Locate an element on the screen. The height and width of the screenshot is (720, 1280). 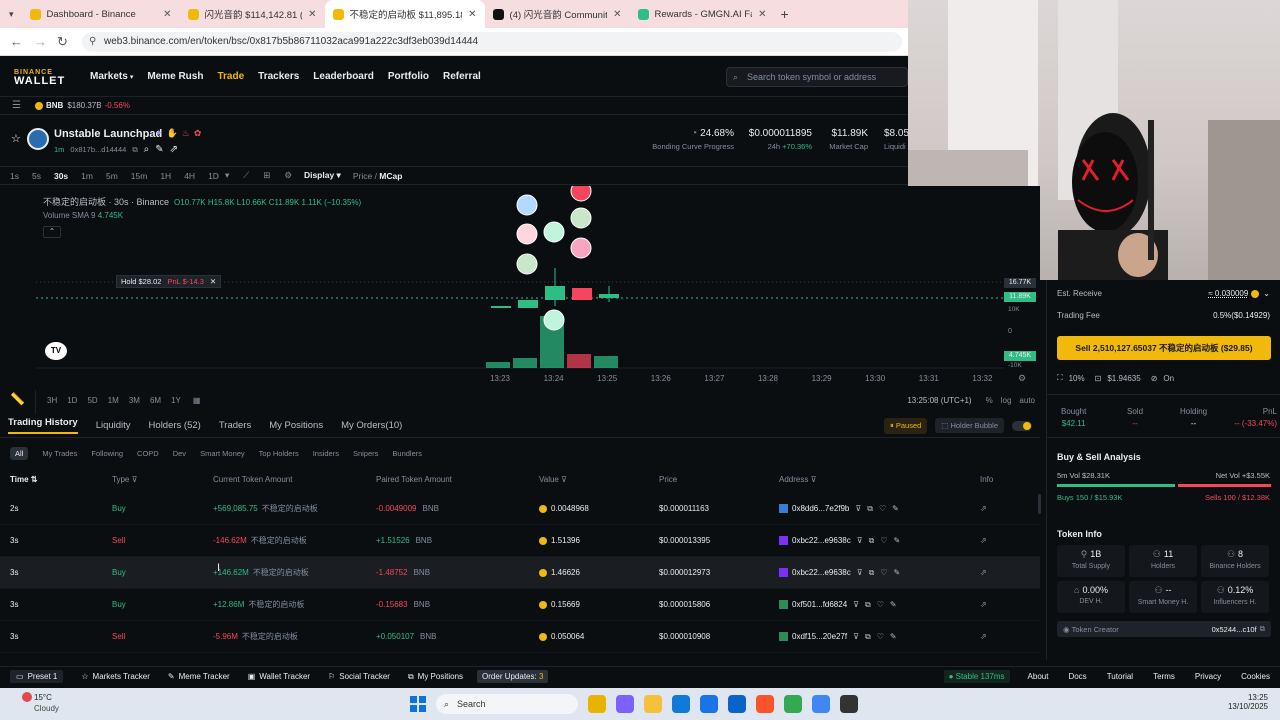
paused-badge: ⏸ Paused is located at coordinates (906, 425).